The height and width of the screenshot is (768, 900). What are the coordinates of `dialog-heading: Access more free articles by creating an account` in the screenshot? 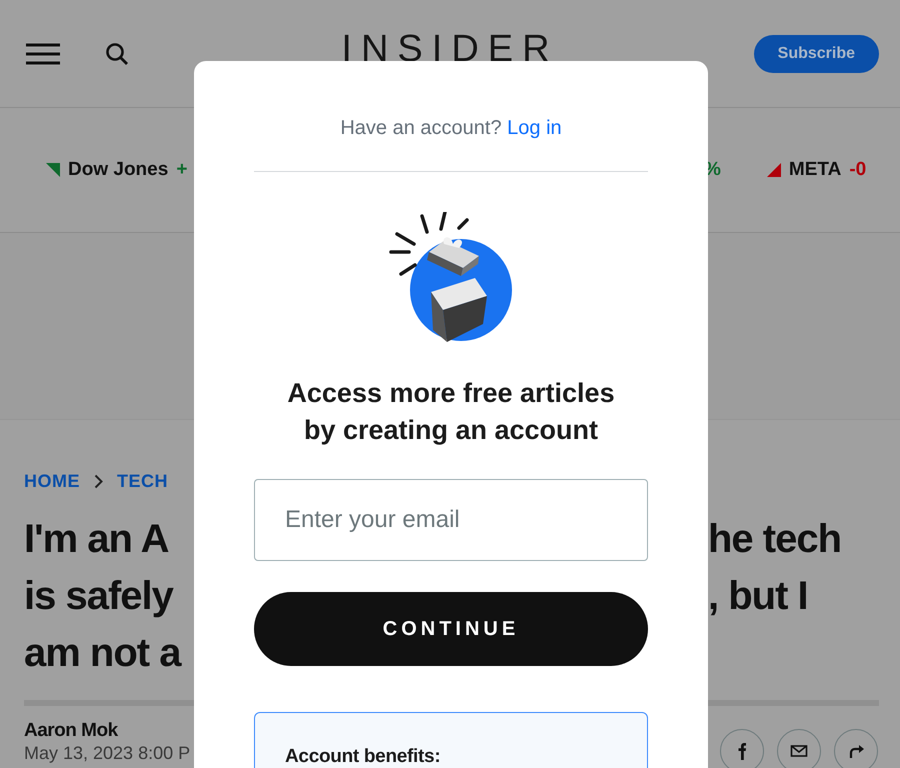 It's located at (451, 412).